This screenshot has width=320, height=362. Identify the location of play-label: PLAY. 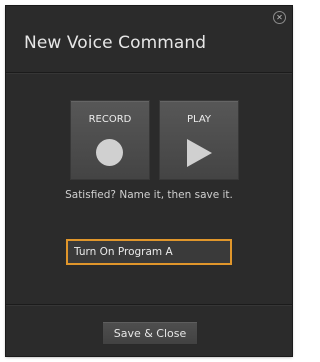
(198, 119).